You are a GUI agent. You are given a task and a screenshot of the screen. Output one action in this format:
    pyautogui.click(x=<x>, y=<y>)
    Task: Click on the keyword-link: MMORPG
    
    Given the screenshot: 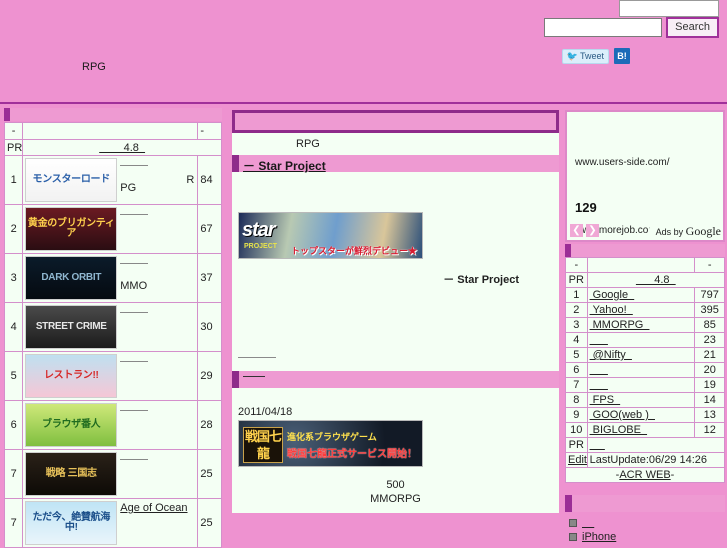 What is the action you would take?
    pyautogui.click(x=620, y=325)
    